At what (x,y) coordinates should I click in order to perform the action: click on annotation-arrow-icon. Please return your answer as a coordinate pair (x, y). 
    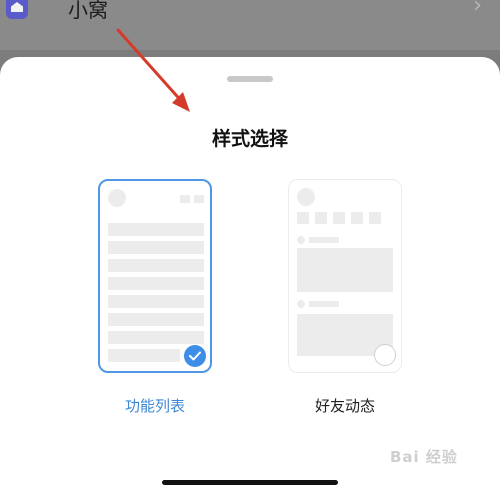
    Looking at the image, I should click on (153, 70).